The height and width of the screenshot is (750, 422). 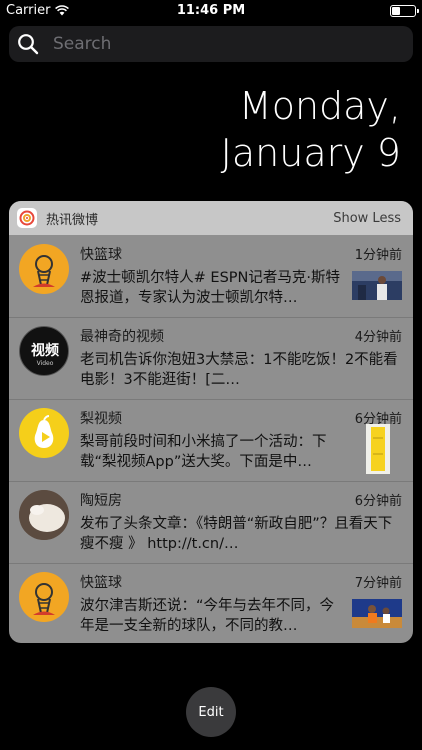 I want to click on search-bar, so click(x=211, y=44).